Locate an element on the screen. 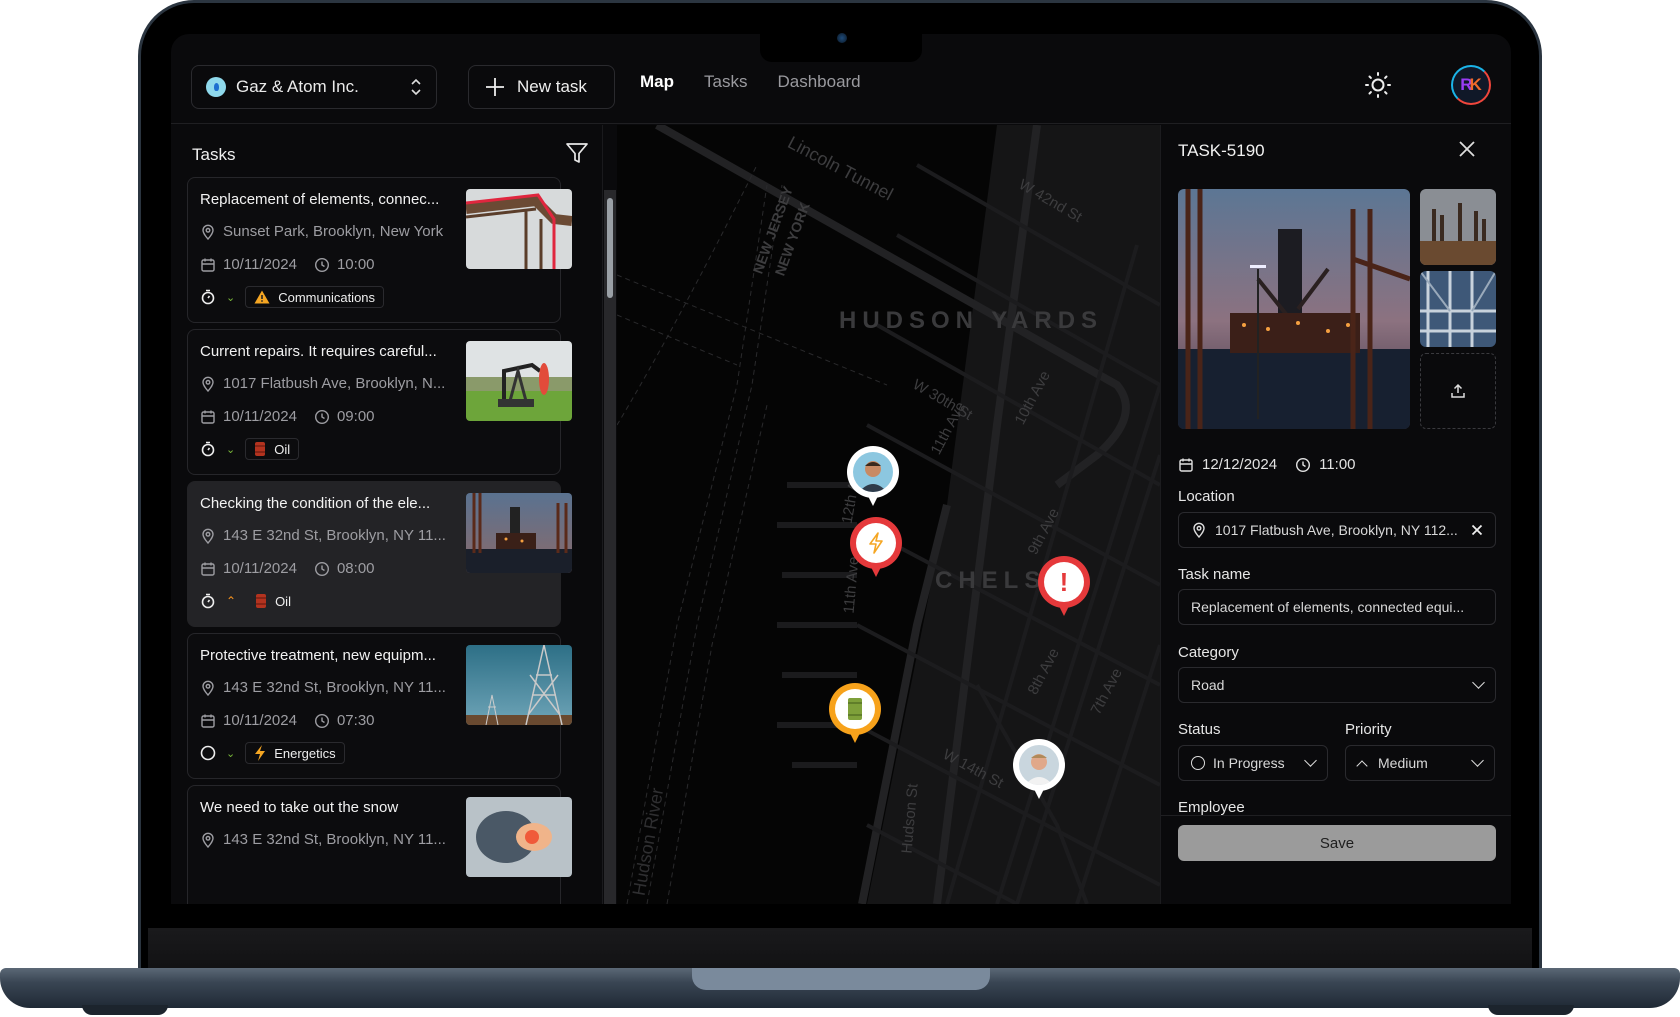 The width and height of the screenshot is (1680, 1017). task-photo-main is located at coordinates (1294, 309).